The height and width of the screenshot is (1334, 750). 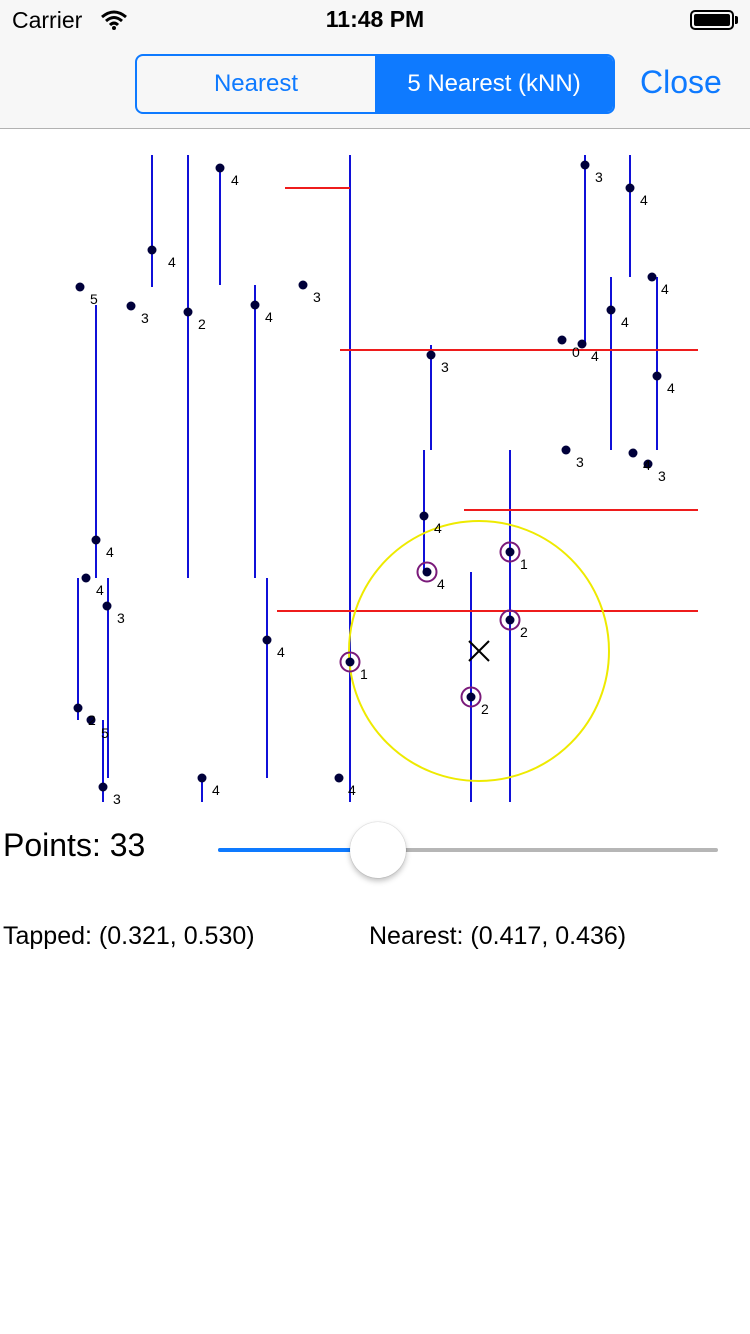 What do you see at coordinates (256, 84) in the screenshot?
I see `segment-nearest: Nearest` at bounding box center [256, 84].